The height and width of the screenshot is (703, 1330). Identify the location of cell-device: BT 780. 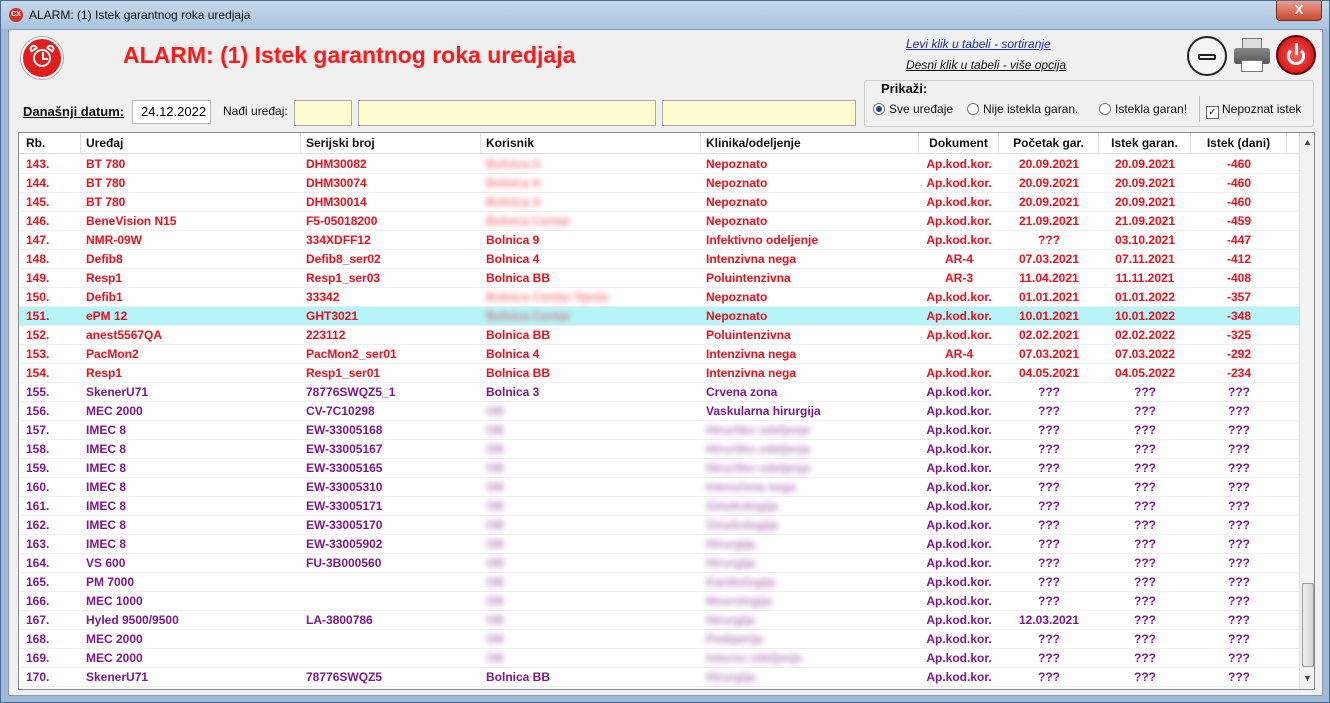
(106, 164).